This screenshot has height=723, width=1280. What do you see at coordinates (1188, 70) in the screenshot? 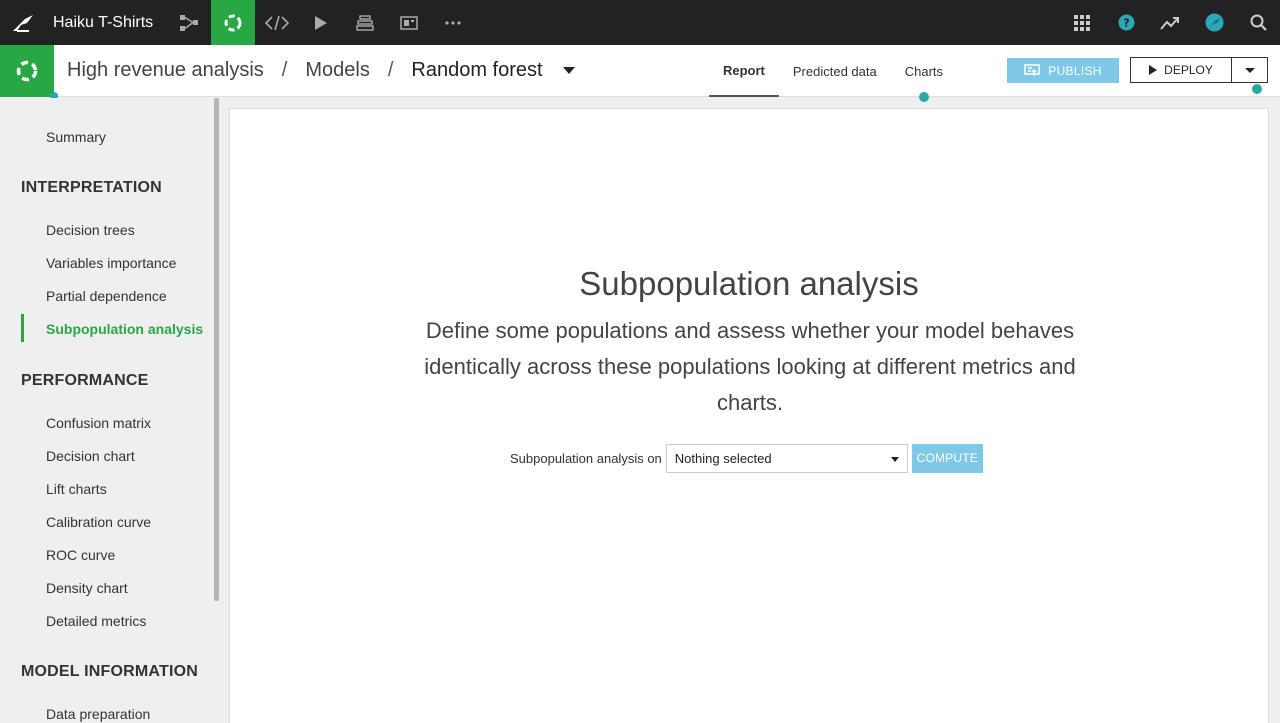
I see `deploy-label: DEPLOY` at bounding box center [1188, 70].